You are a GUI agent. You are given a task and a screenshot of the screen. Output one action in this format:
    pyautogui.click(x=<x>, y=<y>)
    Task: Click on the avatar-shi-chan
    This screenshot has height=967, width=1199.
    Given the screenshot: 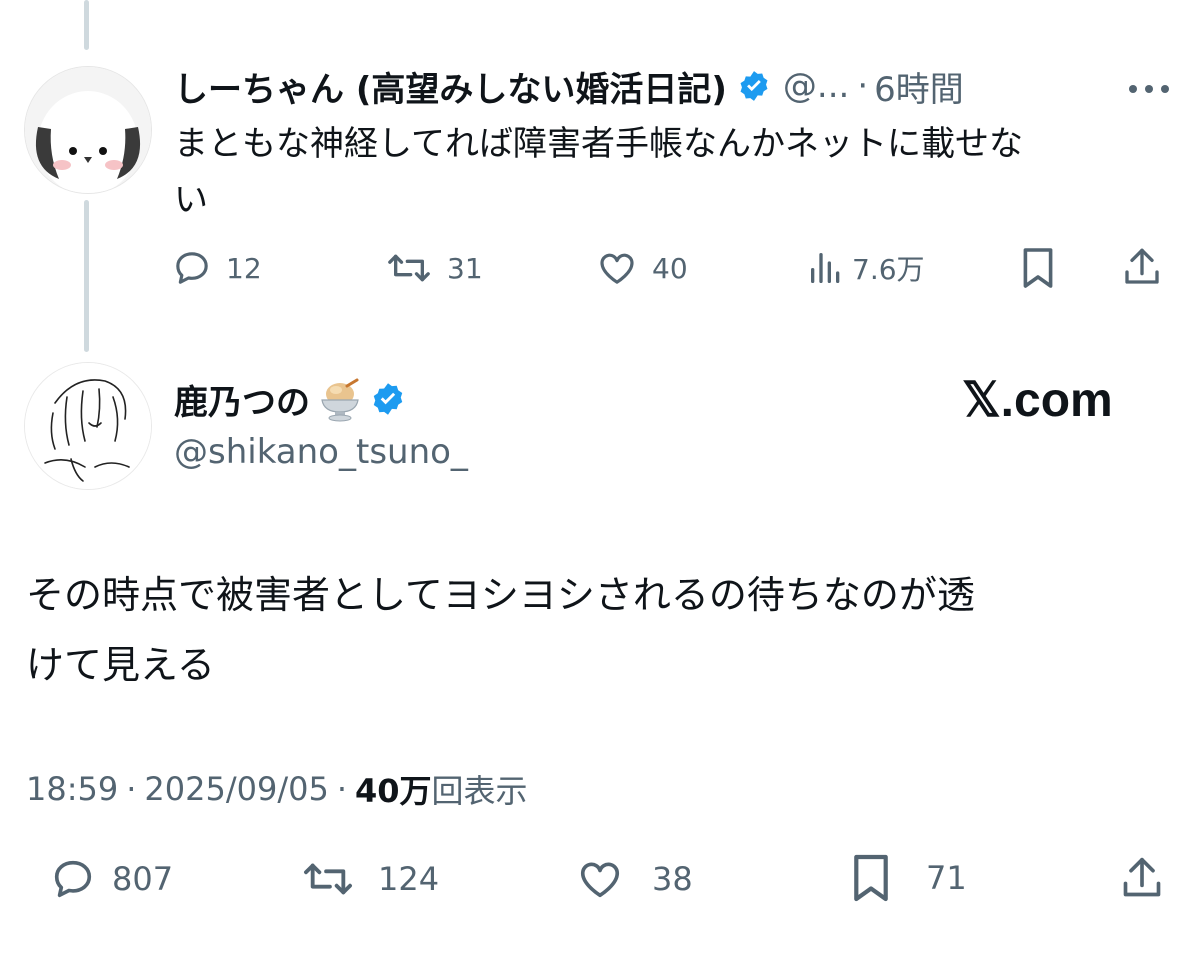 What is the action you would take?
    pyautogui.click(x=88, y=130)
    